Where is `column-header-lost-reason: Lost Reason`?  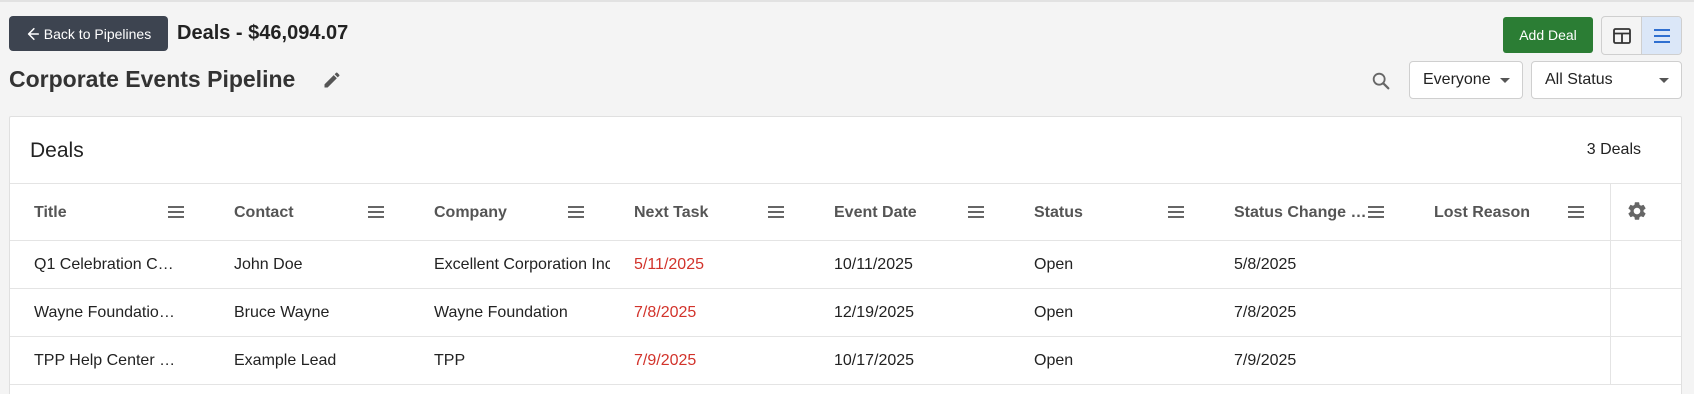
column-header-lost-reason: Lost Reason is located at coordinates (1510, 212).